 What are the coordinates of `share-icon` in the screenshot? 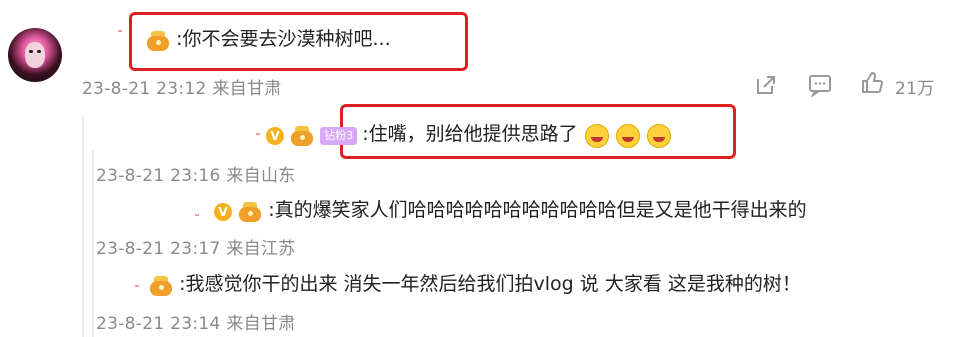 It's located at (766, 85).